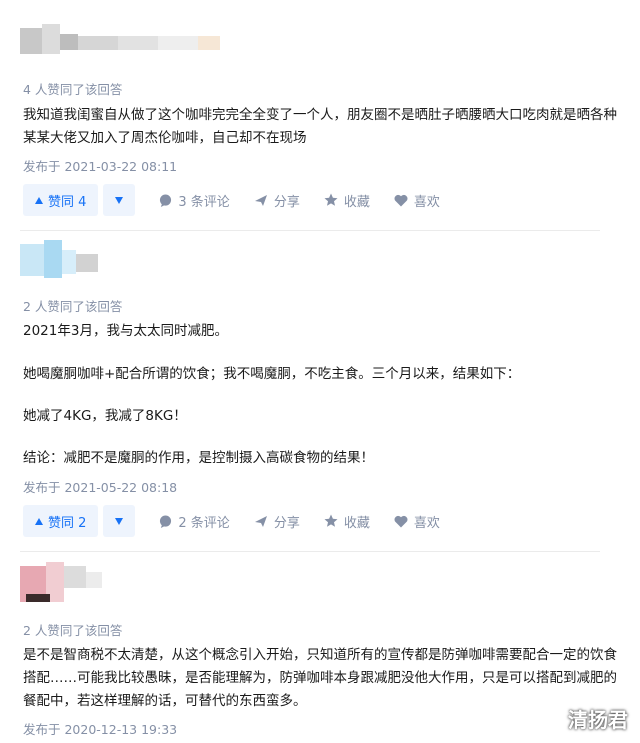  I want to click on comment-button: 2 条评论, so click(194, 521).